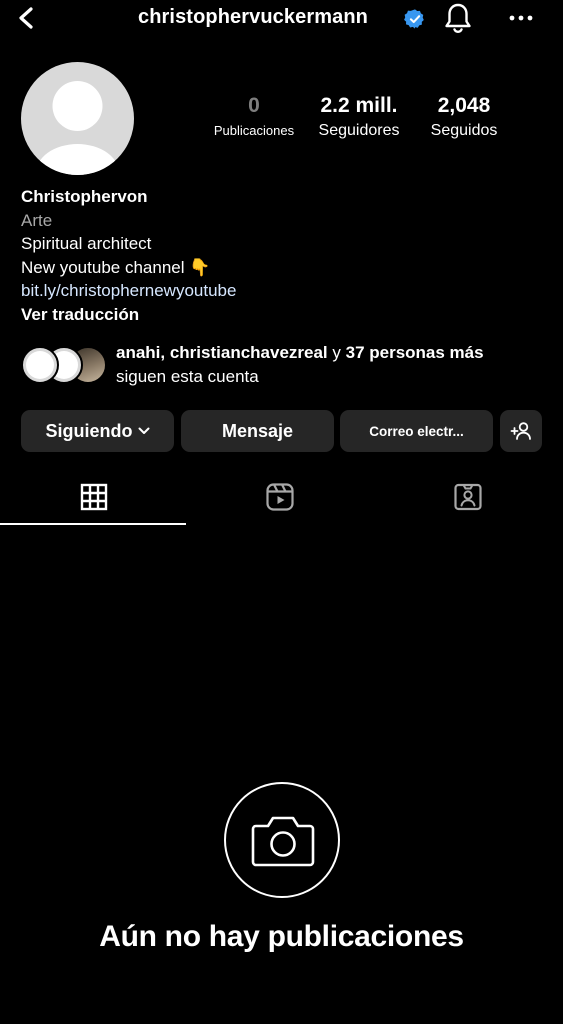 Image resolution: width=563 pixels, height=1024 pixels. I want to click on bio-line-2: New youtube channel 👇, so click(116, 267).